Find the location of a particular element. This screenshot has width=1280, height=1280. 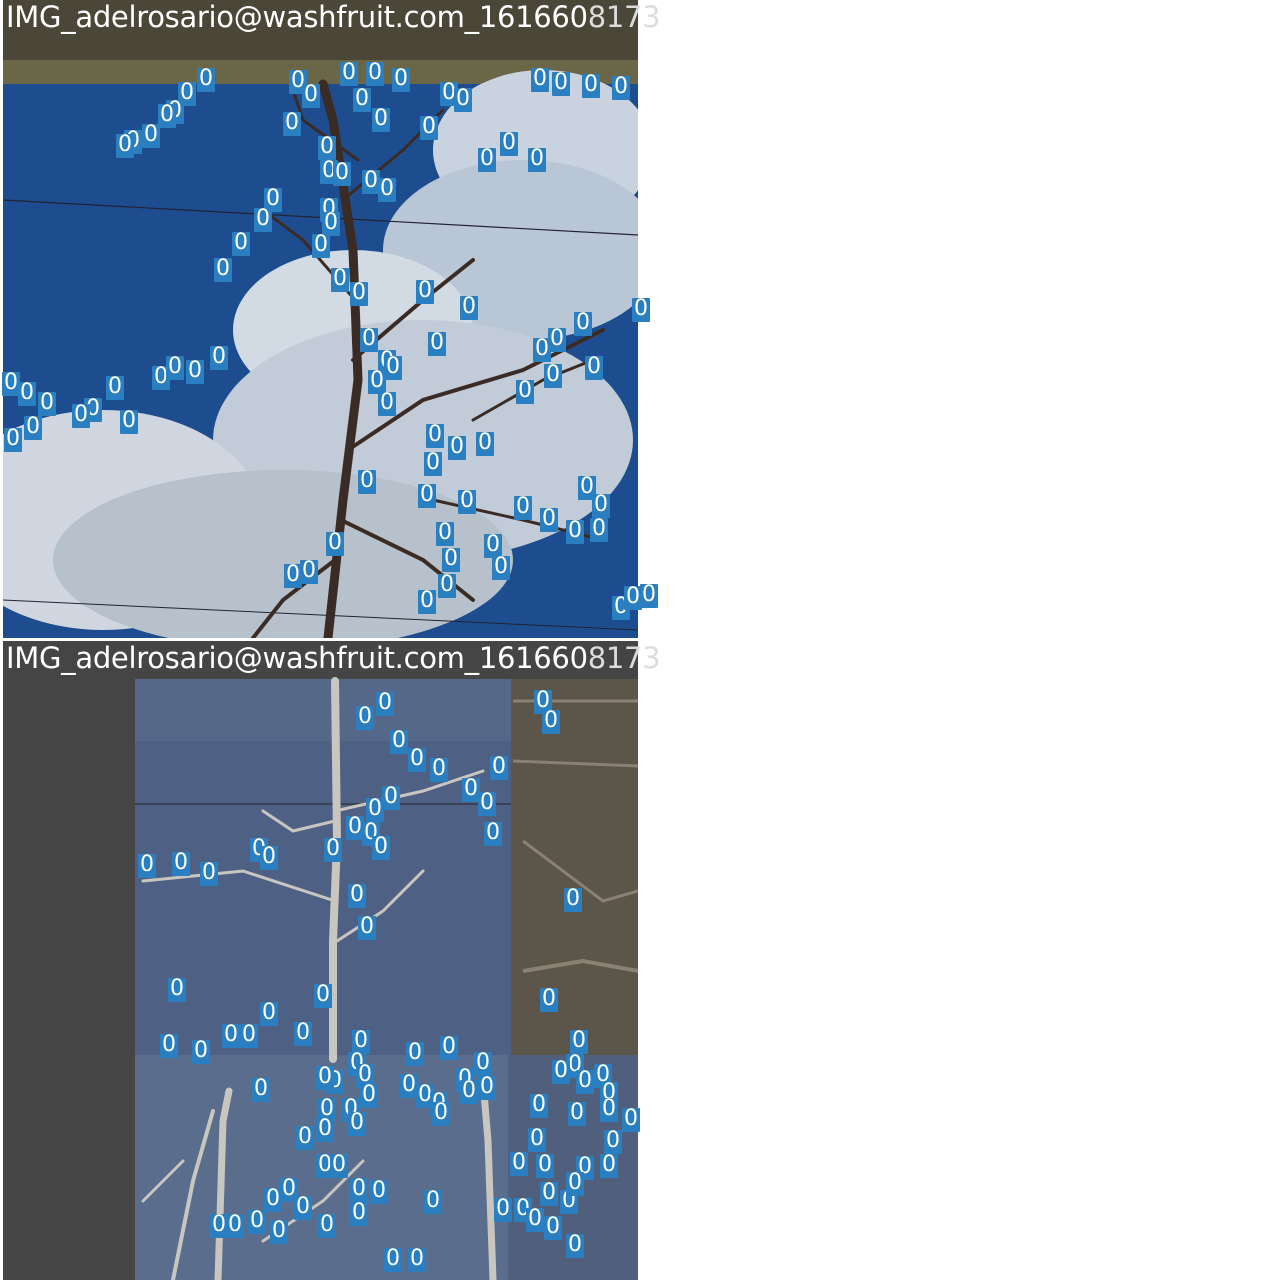

detection-marker: 0 is located at coordinates (649, 595).